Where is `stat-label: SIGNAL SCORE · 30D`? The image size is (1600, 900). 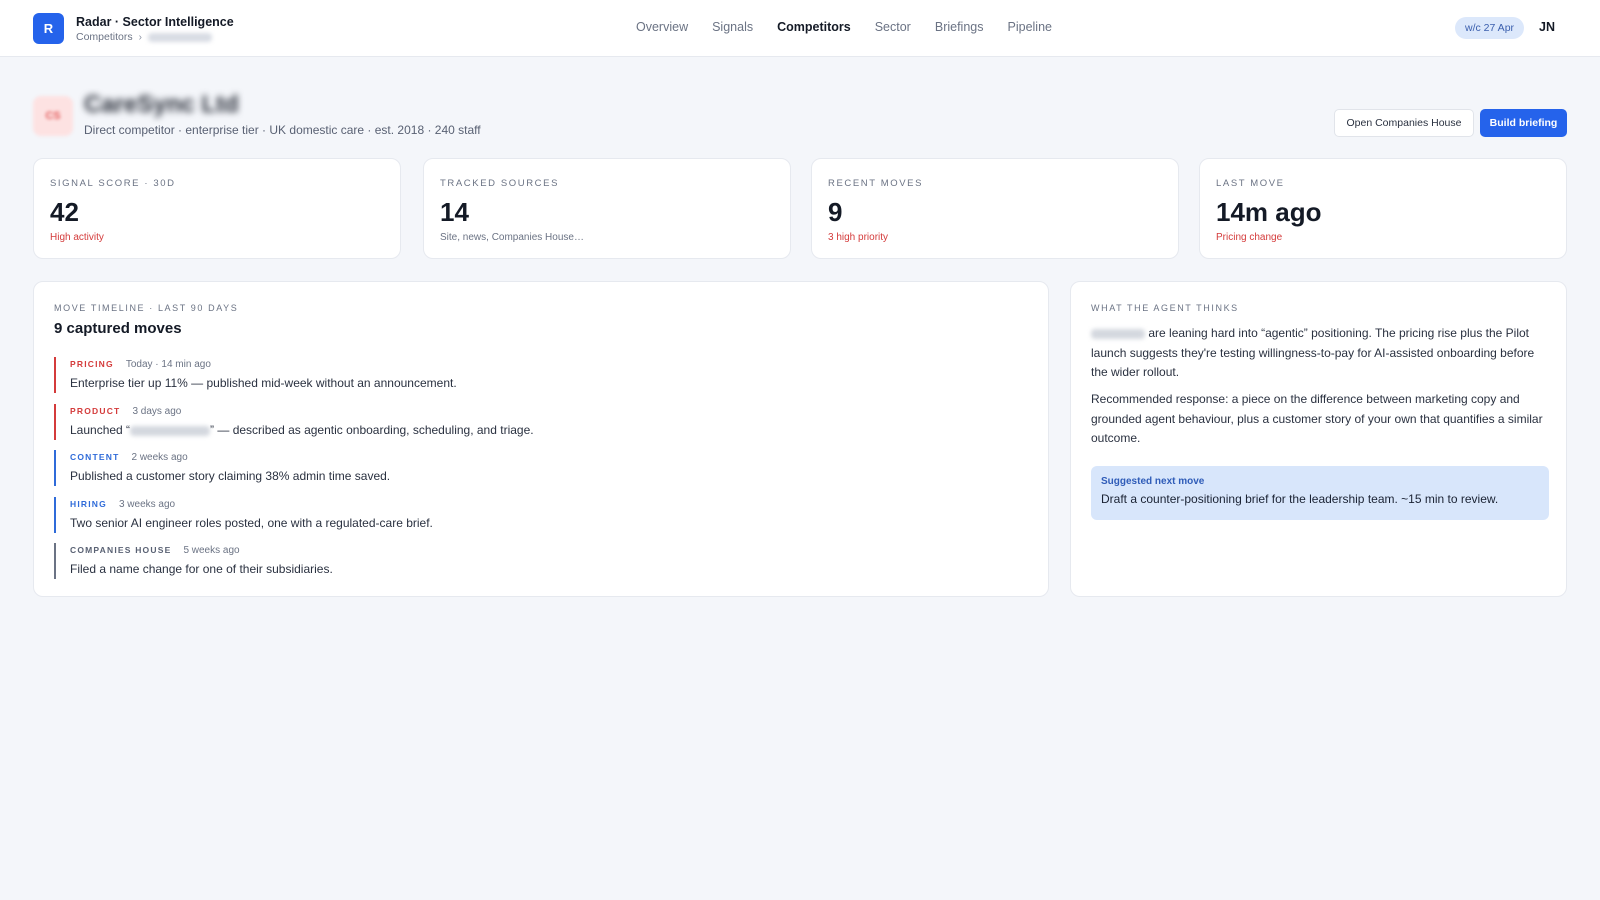 stat-label: SIGNAL SCORE · 30D is located at coordinates (113, 183).